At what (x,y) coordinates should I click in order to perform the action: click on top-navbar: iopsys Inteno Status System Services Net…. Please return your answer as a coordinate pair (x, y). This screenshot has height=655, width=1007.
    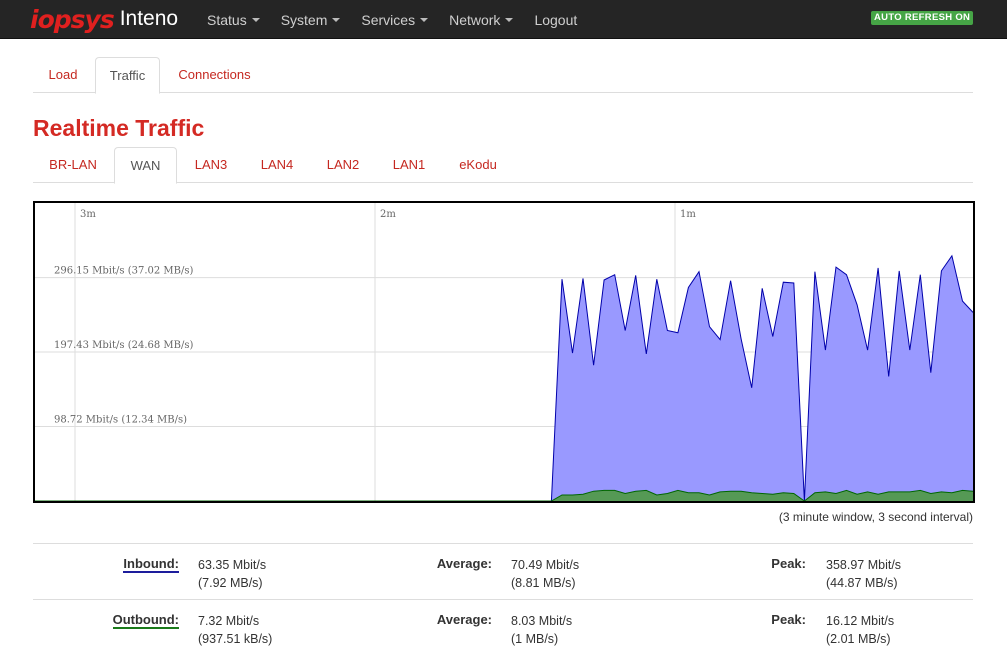
    Looking at the image, I should click on (503, 19).